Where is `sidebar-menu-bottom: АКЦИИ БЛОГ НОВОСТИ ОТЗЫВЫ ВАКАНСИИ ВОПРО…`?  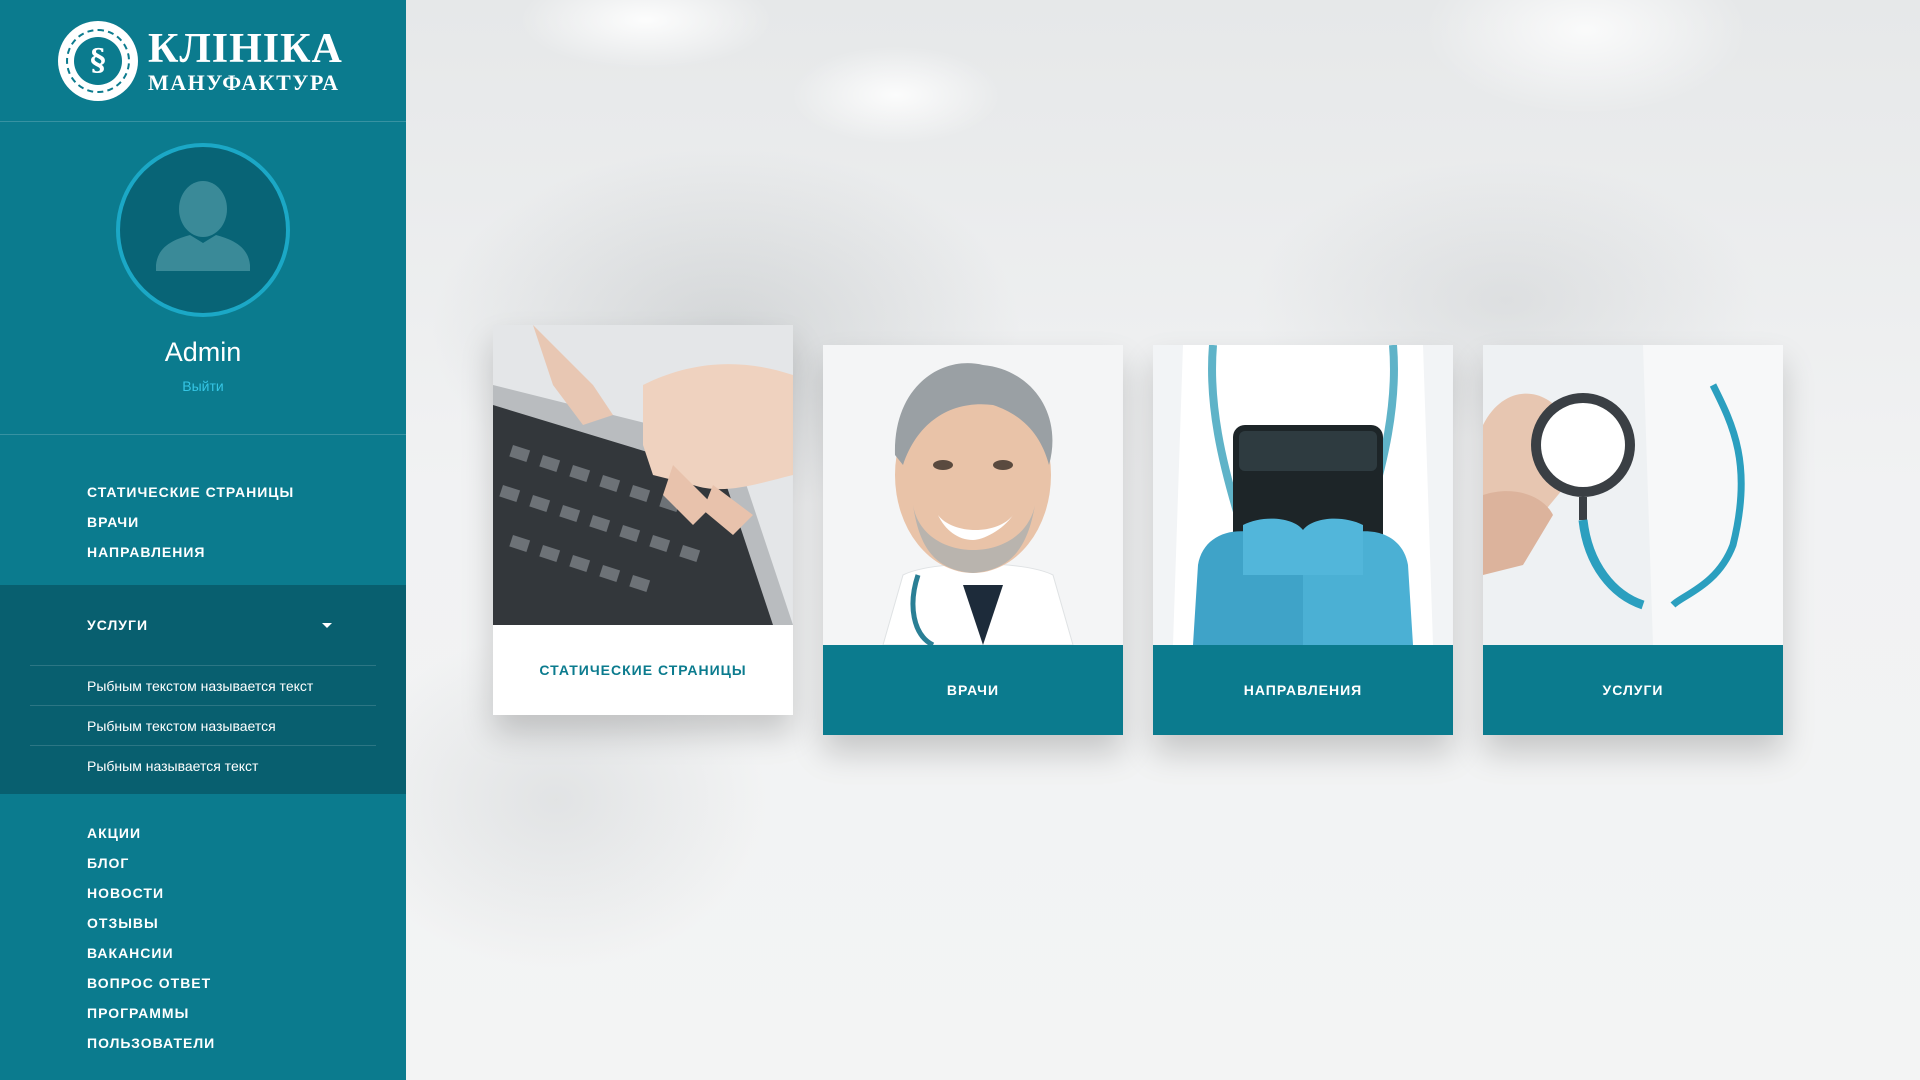 sidebar-menu-bottom: АКЦИИ БЛОГ НОВОСТИ ОТЗЫВЫ ВАКАНСИИ ВОПРО… is located at coordinates (203, 926).